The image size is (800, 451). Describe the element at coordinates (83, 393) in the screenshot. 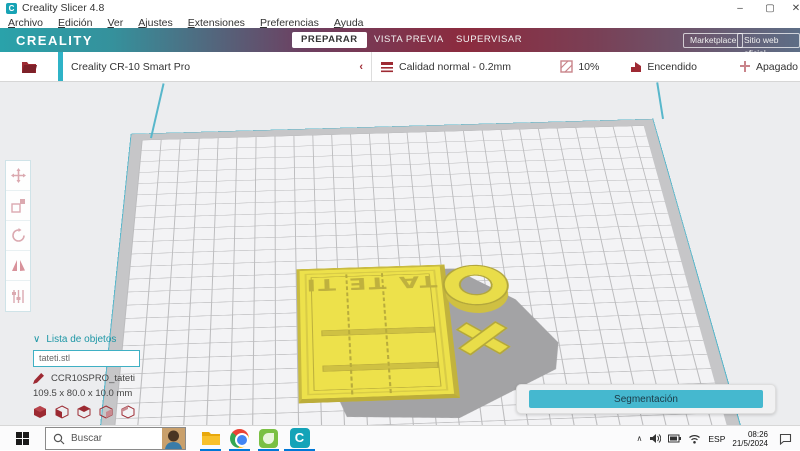

I see `model-dimensions: 109.5 x 80.0 x 10.0 mm` at that location.